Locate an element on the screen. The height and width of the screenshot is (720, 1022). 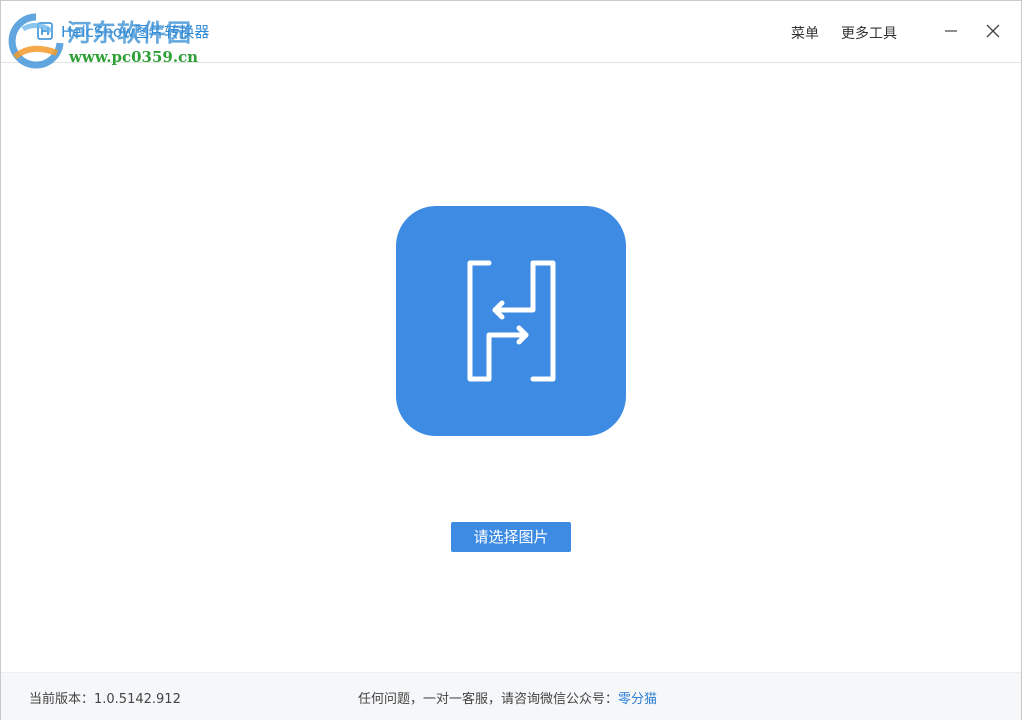
menu-button: 菜单 is located at coordinates (805, 33).